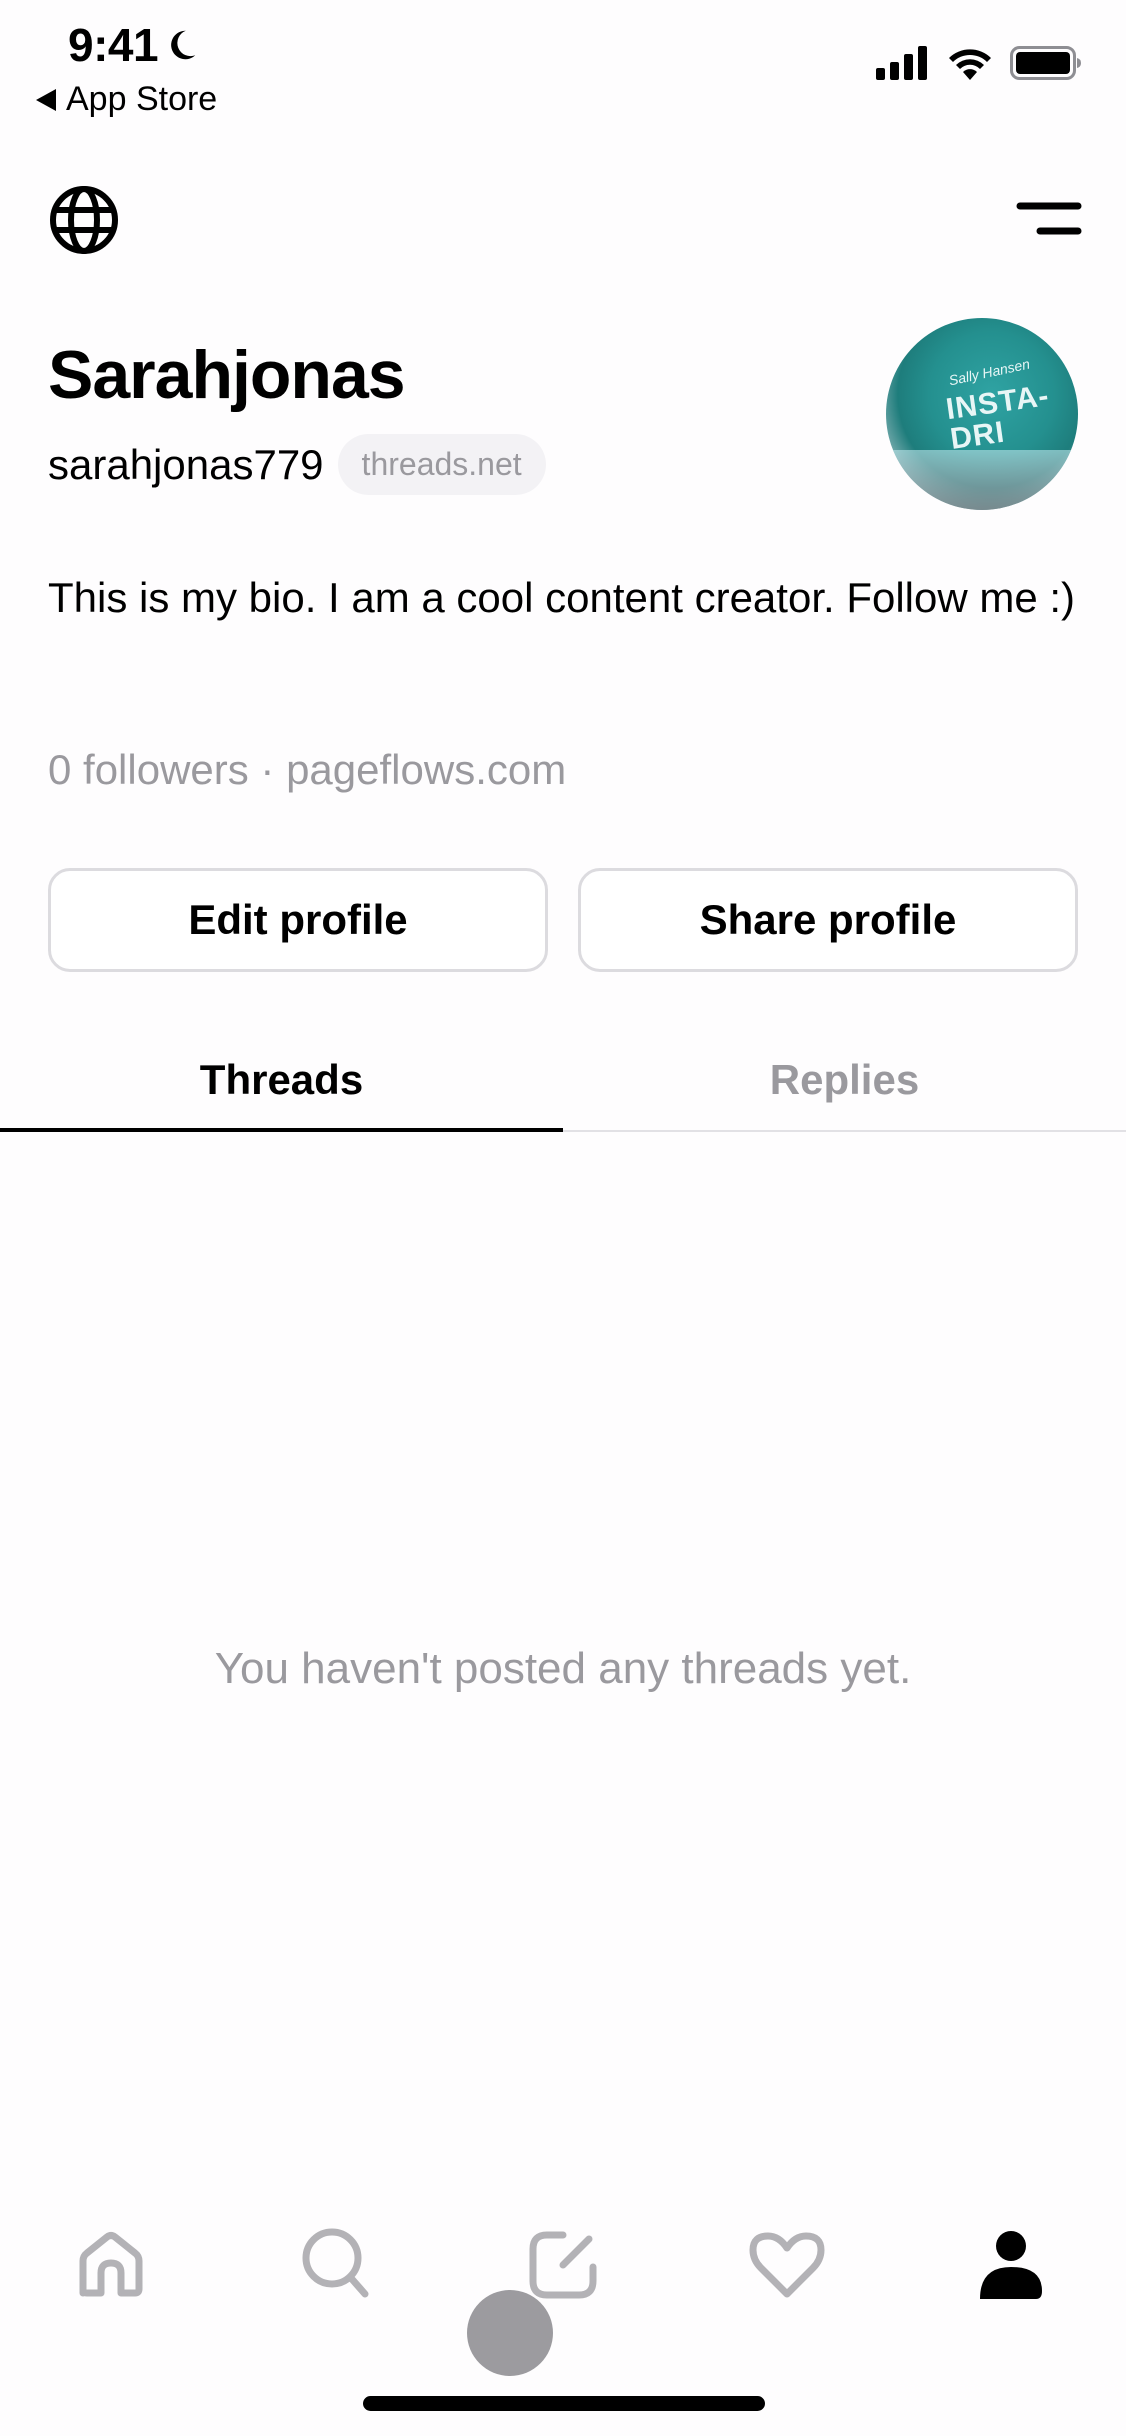 This screenshot has height=2436, width=1126. What do you see at coordinates (1049, 218) in the screenshot?
I see `menu-icon` at bounding box center [1049, 218].